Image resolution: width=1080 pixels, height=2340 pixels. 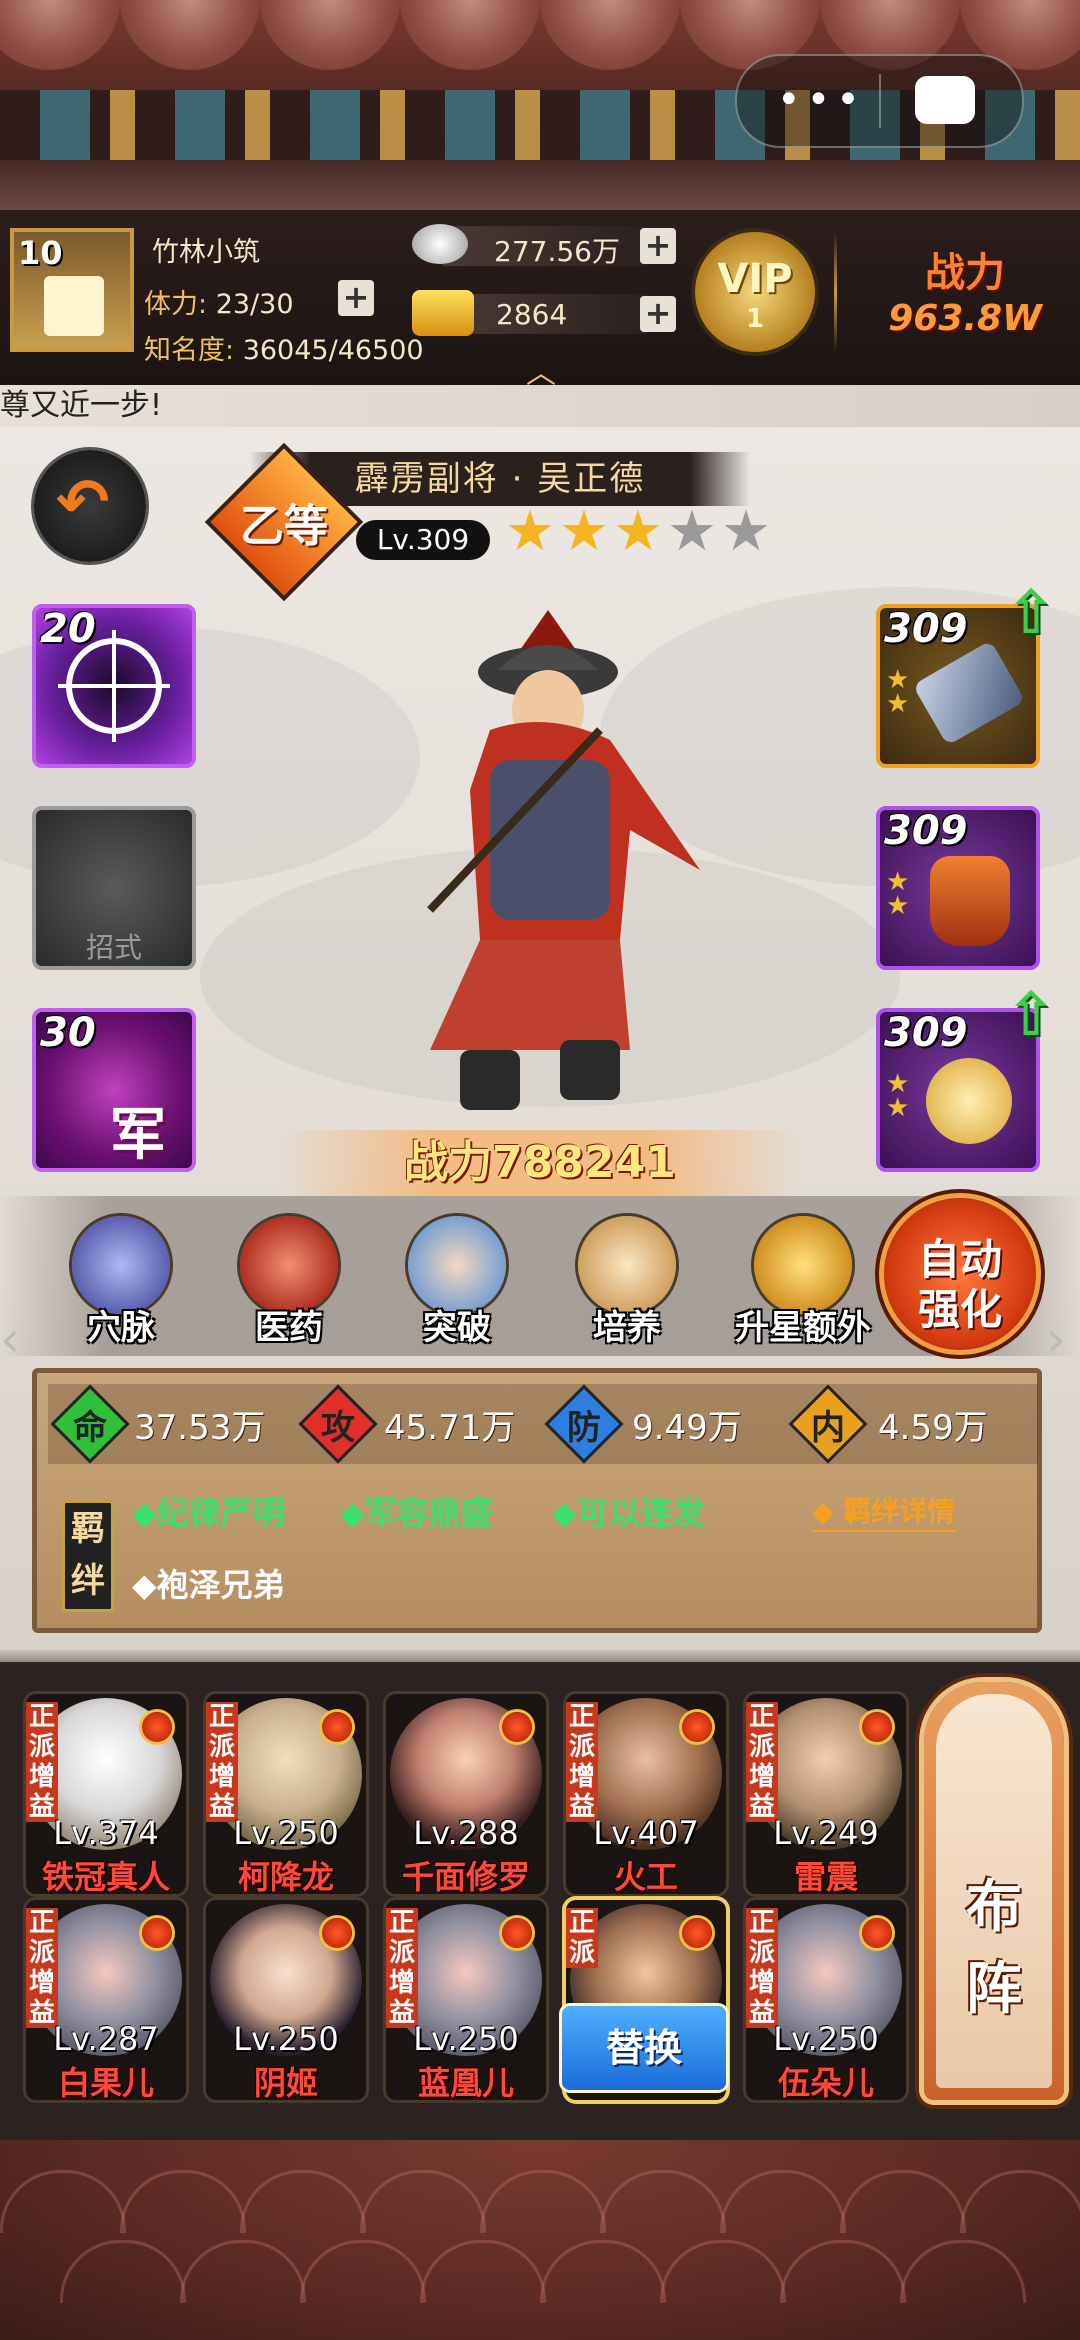 What do you see at coordinates (1063, 1350) in the screenshot?
I see `scroll-right-icon: ›` at bounding box center [1063, 1350].